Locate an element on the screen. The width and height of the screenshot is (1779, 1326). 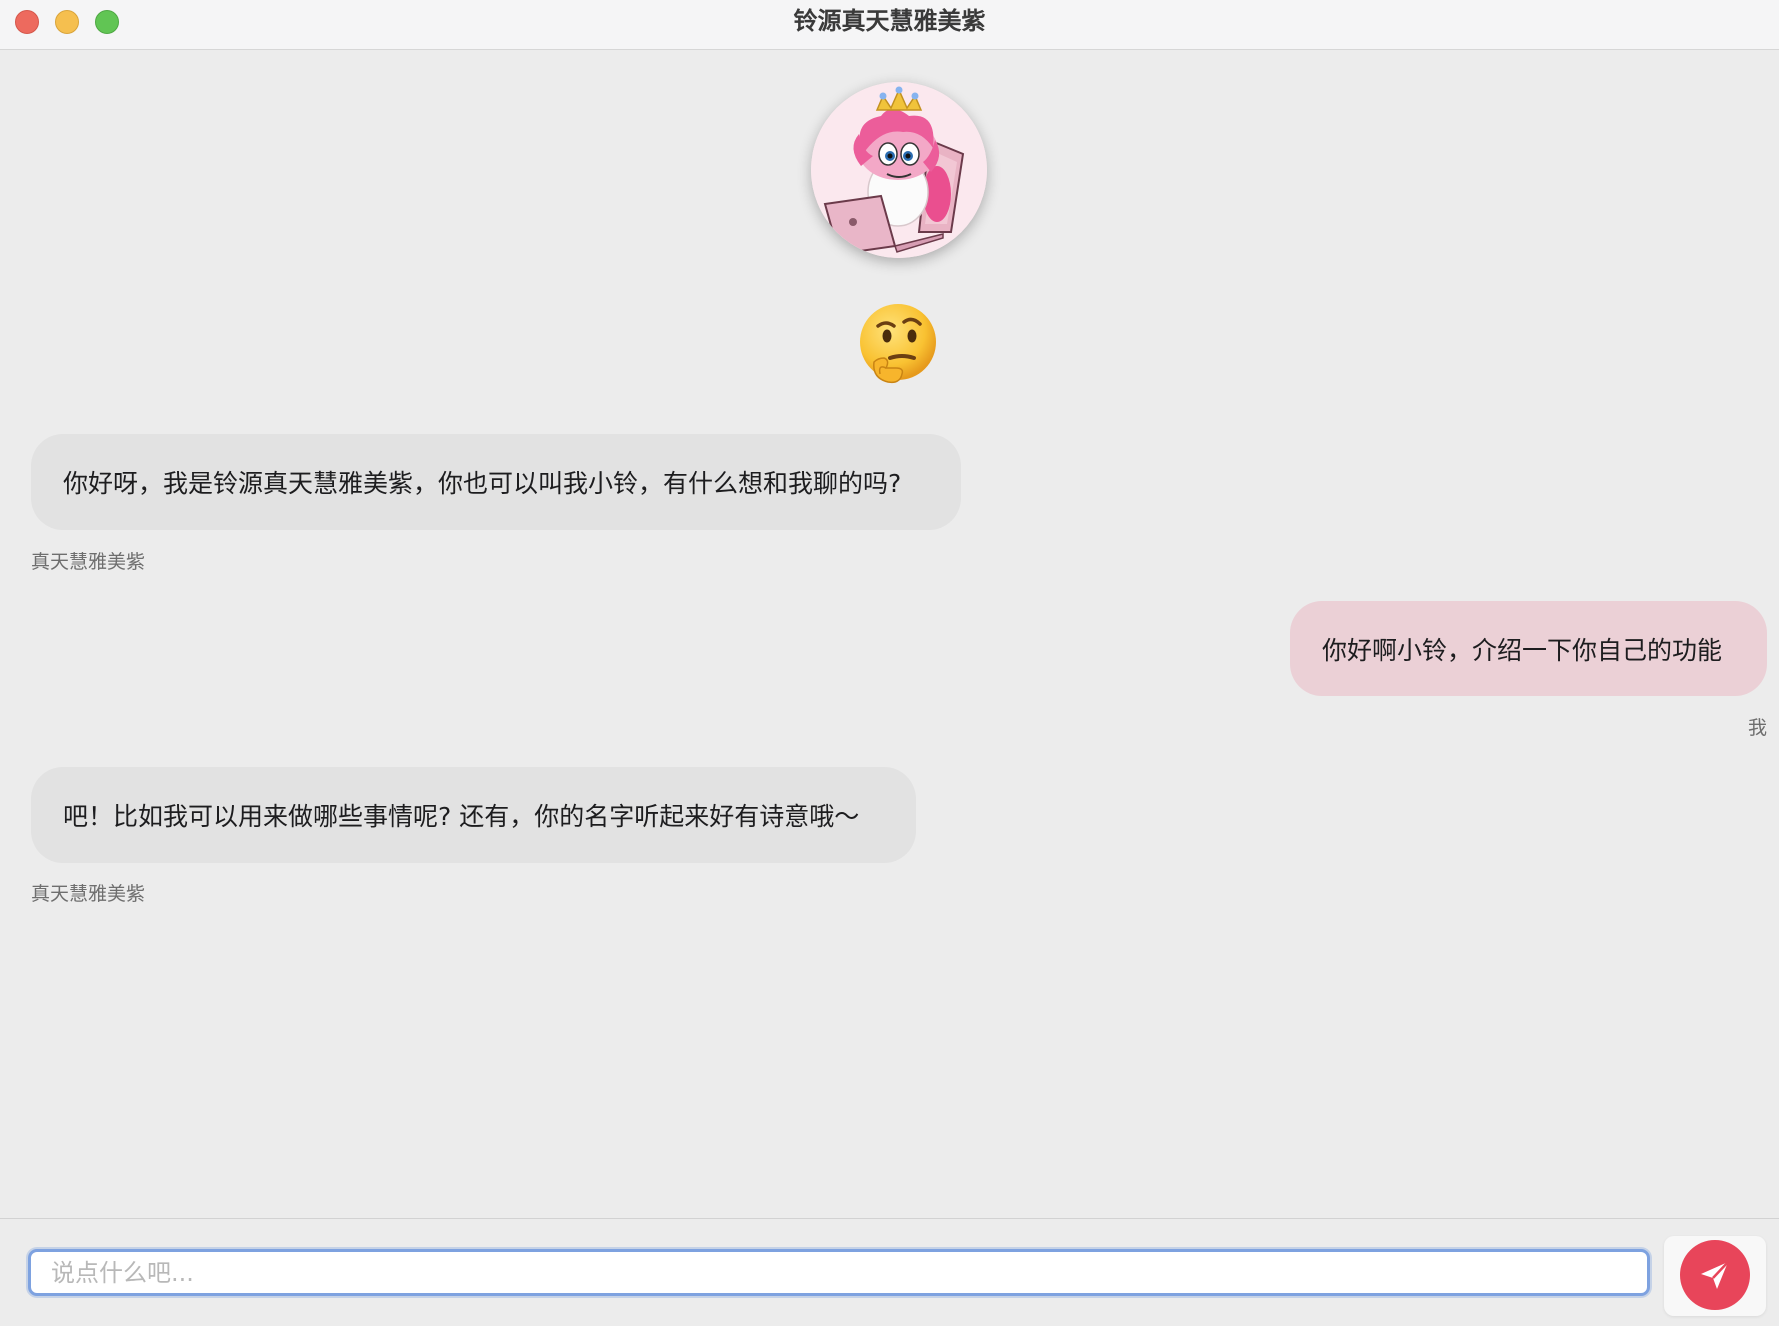
window-title: 铃源真天慧雅美紫 is located at coordinates (889, 21).